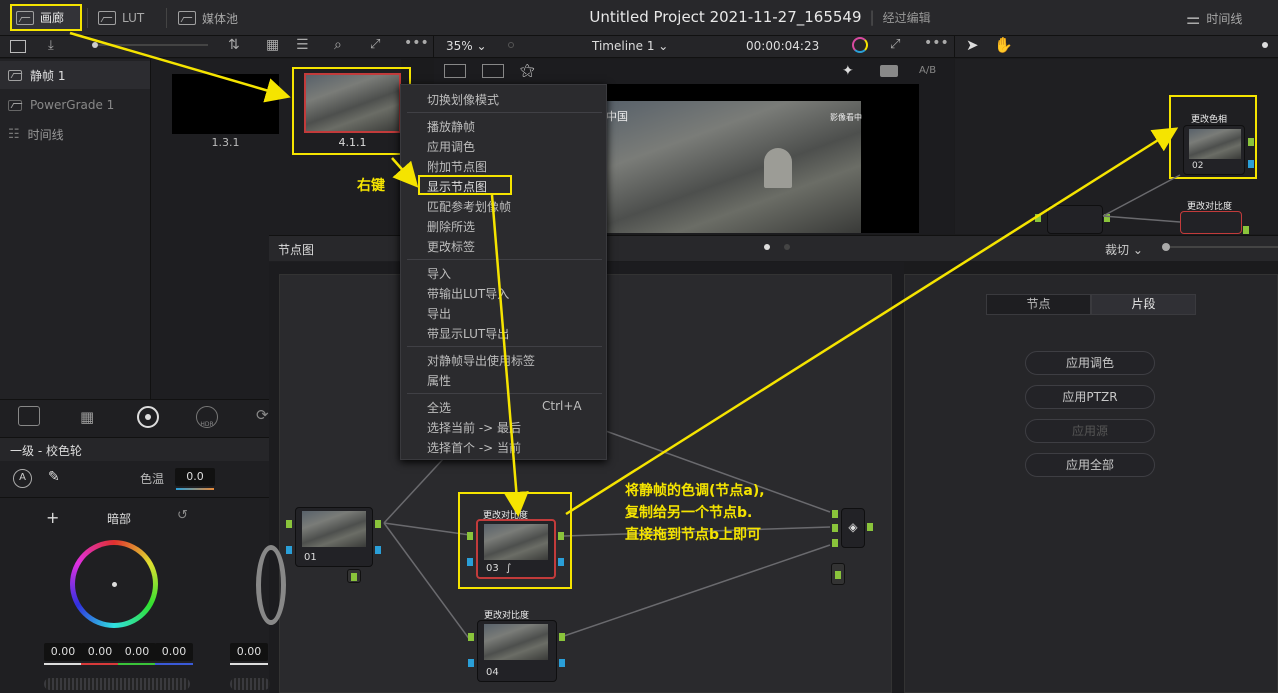 The image size is (1278, 693). Describe the element at coordinates (695, 491) in the screenshot. I see `annotation-note: 将静帧的色调(节点a),` at that location.